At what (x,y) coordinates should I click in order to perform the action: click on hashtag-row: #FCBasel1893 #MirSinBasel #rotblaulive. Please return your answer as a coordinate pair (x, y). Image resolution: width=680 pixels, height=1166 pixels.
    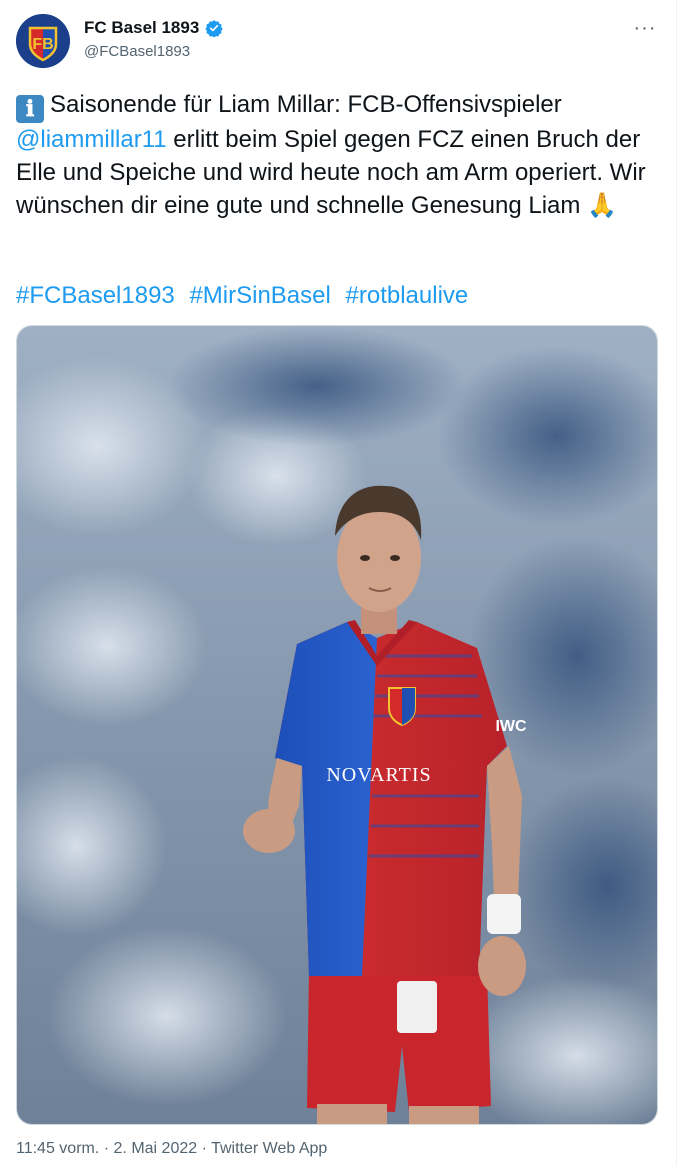
    Looking at the image, I should click on (246, 295).